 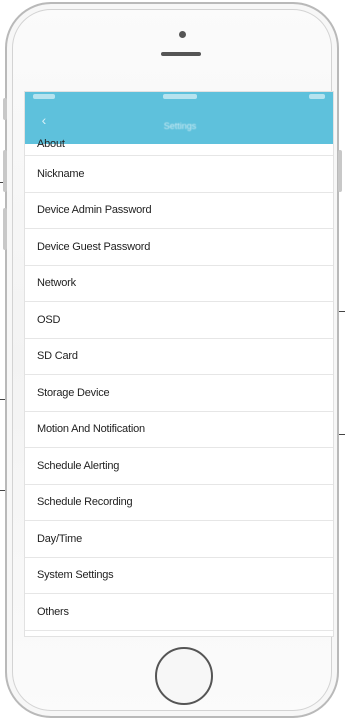 I want to click on menu-item-others: Others, so click(x=179, y=612).